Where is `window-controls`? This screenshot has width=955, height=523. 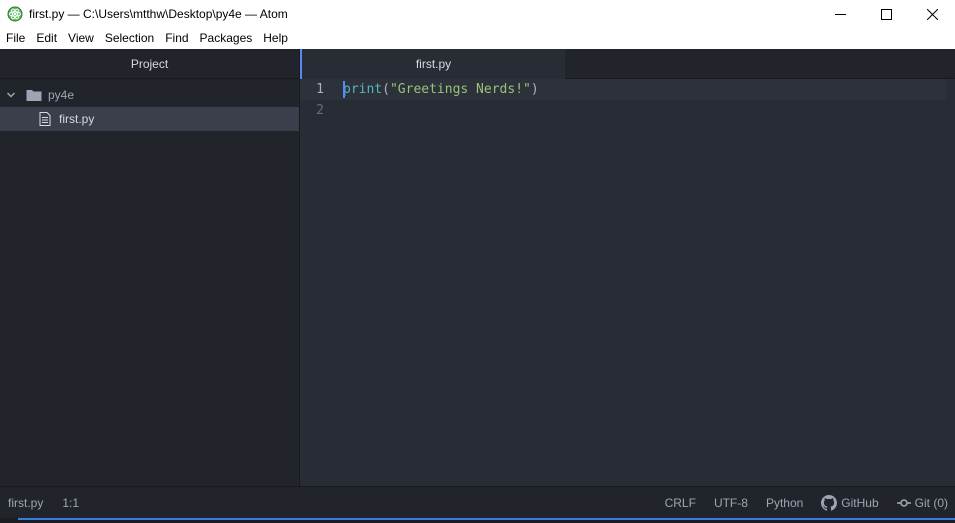
window-controls is located at coordinates (886, 14).